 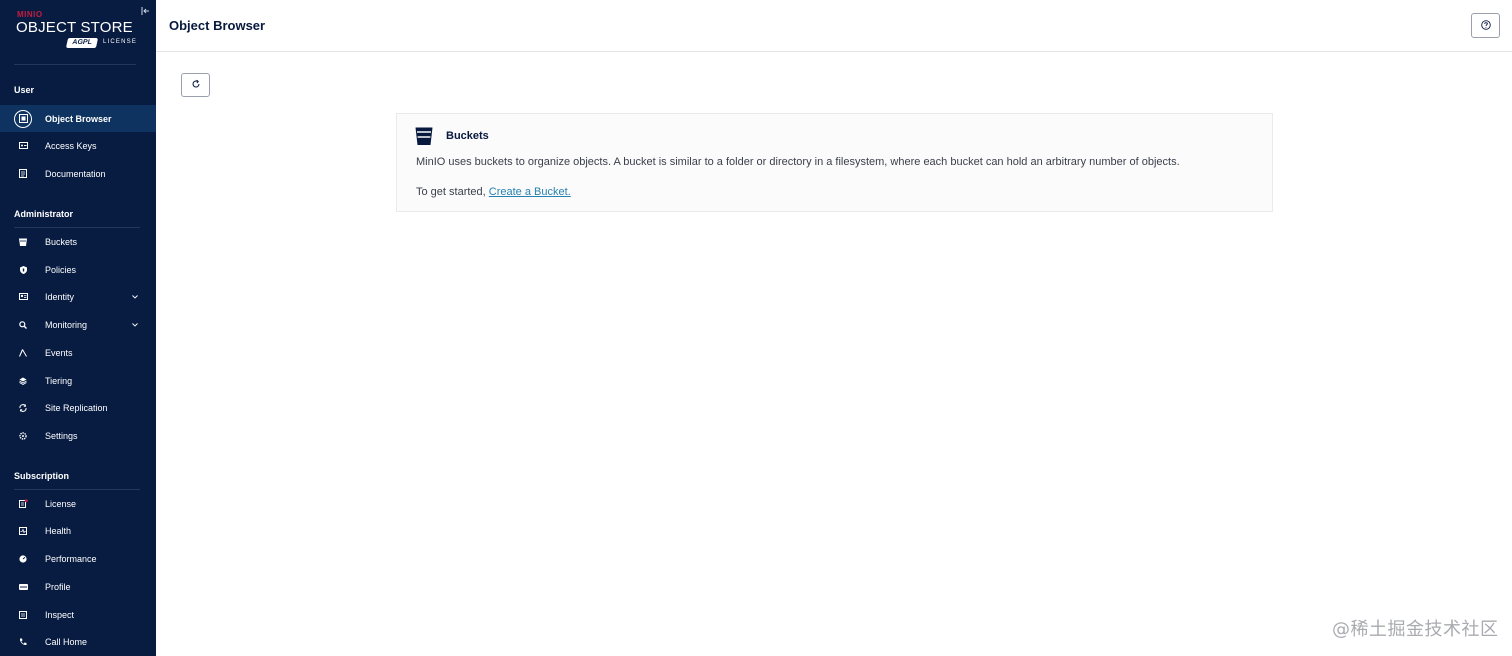 What do you see at coordinates (23, 504) in the screenshot?
I see `license-icon` at bounding box center [23, 504].